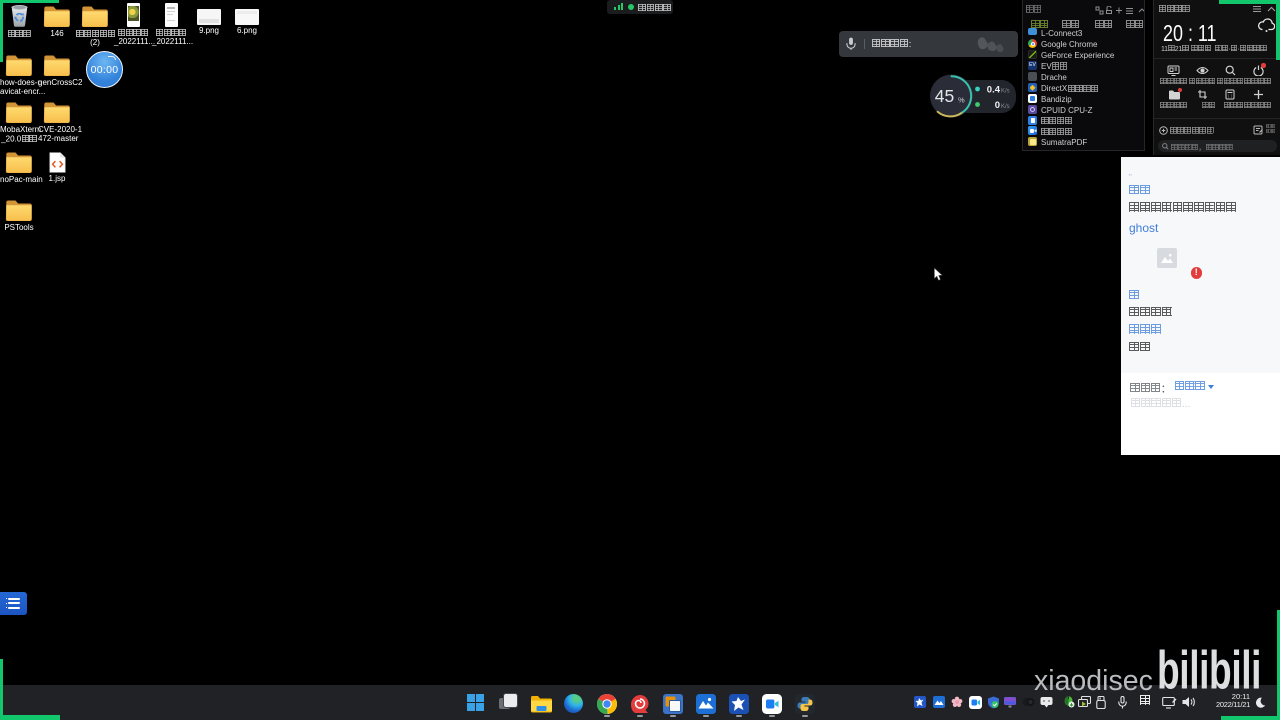 This screenshot has height=720, width=1280. What do you see at coordinates (994, 90) in the screenshot?
I see `svg-text: 0.4` at bounding box center [994, 90].